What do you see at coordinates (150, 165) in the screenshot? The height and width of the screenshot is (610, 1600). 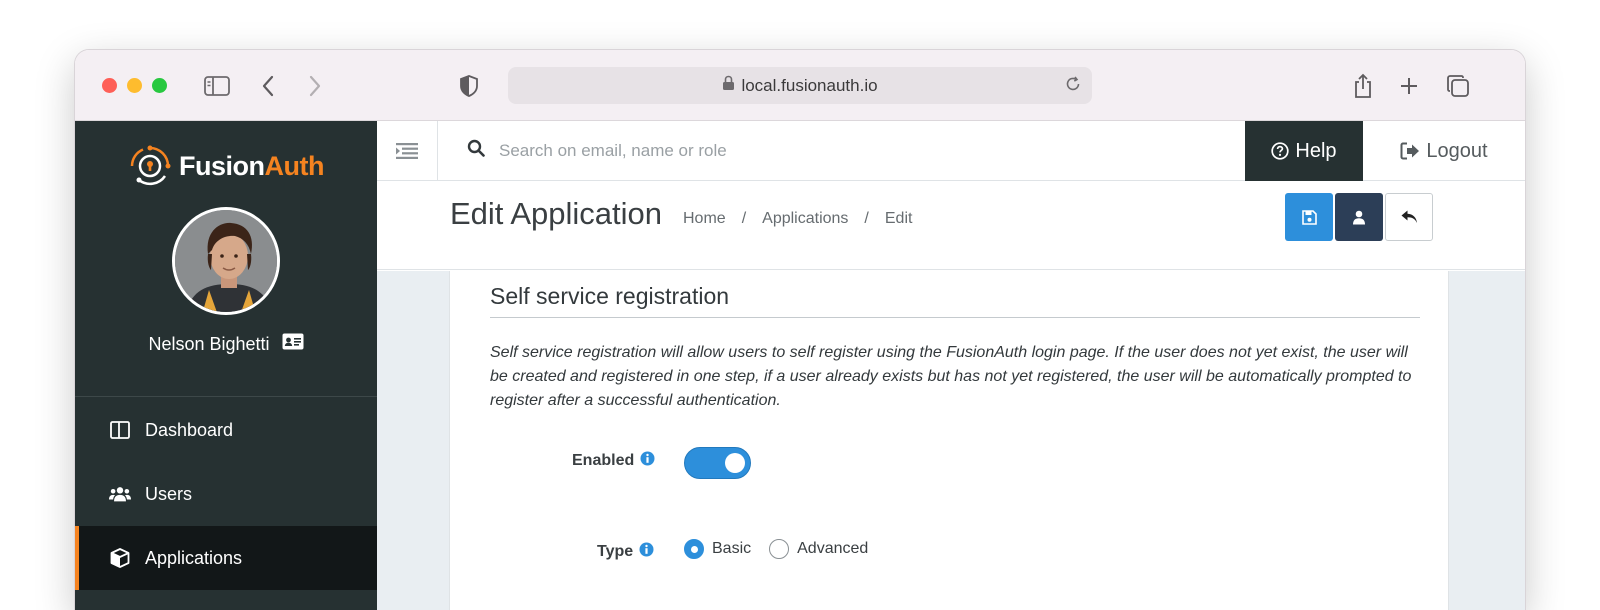 I see `fusionauth-logo-icon` at bounding box center [150, 165].